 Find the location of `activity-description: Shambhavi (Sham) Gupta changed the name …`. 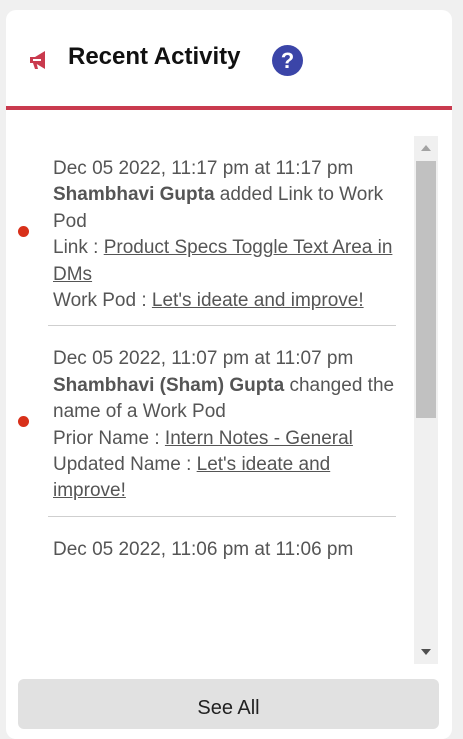

activity-description: Shambhavi (Sham) Gupta changed the name … is located at coordinates (224, 399).